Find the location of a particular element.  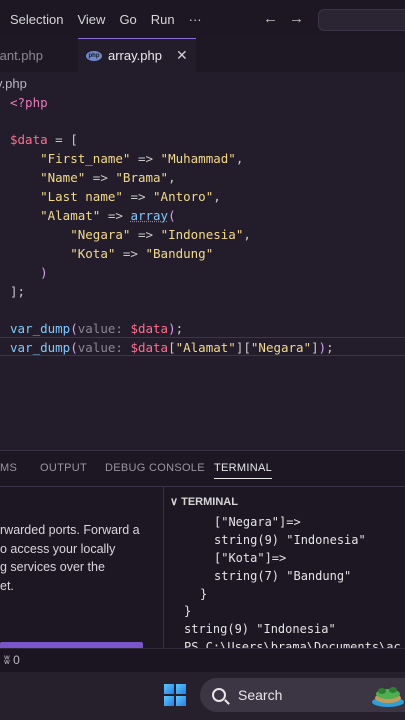

command-center-input is located at coordinates (361, 20).